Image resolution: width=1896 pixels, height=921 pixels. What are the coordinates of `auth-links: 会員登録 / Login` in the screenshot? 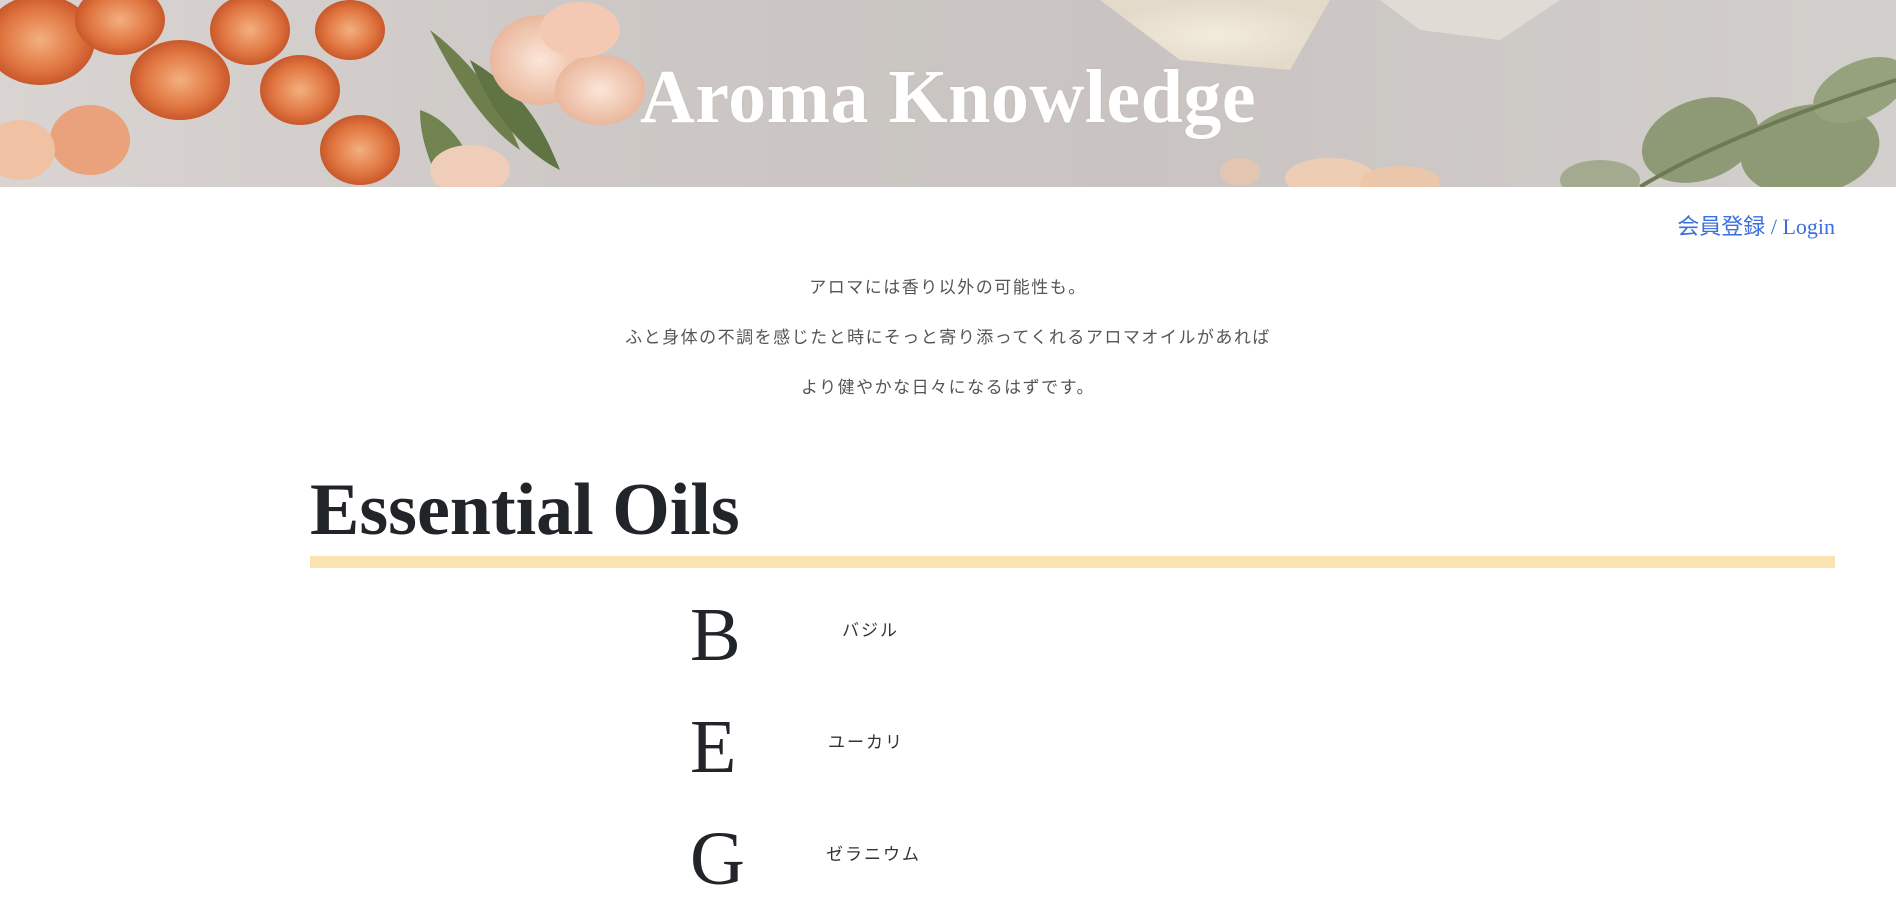 It's located at (1756, 227).